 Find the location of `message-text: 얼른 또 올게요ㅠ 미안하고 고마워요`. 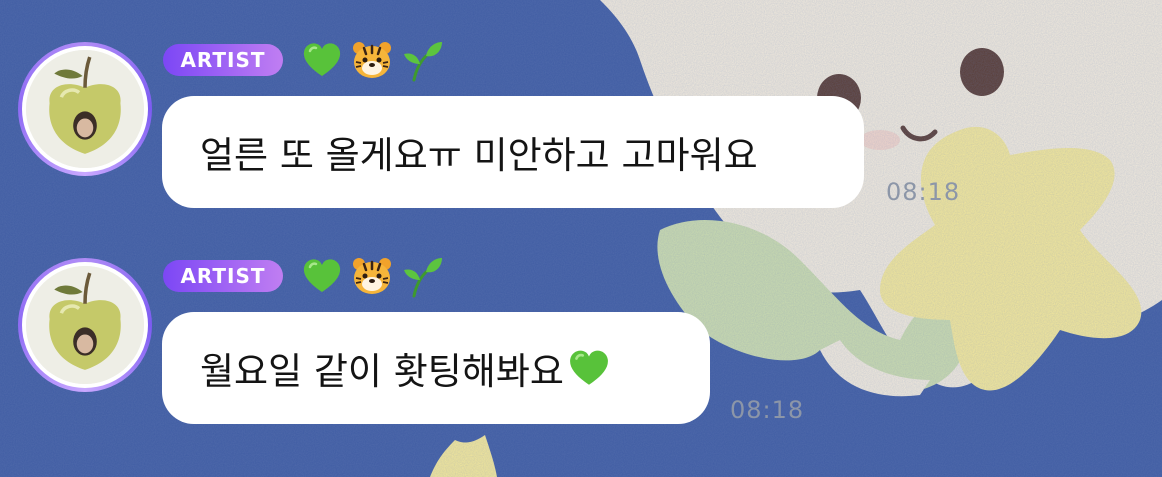

message-text: 얼른 또 올게요ㅠ 미안하고 고마워요 is located at coordinates (479, 155).